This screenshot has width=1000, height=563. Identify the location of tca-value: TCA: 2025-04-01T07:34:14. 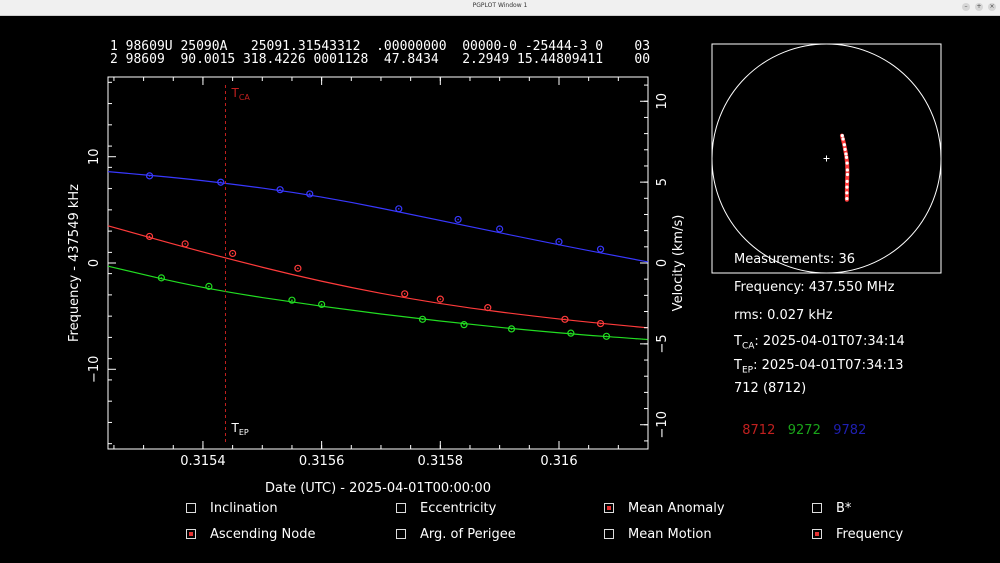
(819, 343).